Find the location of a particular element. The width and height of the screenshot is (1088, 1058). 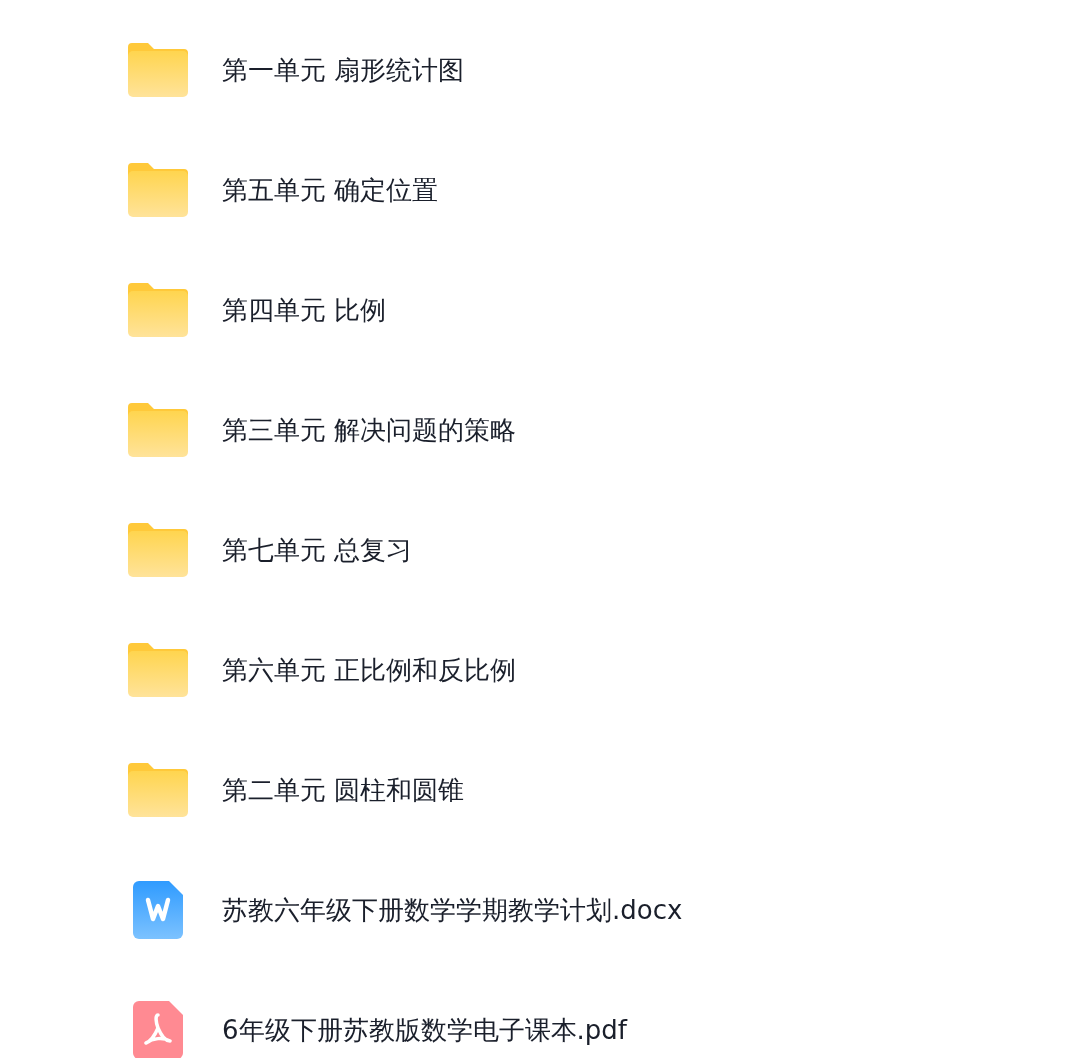

file-name: 第五单元 确定位置 is located at coordinates (330, 190).